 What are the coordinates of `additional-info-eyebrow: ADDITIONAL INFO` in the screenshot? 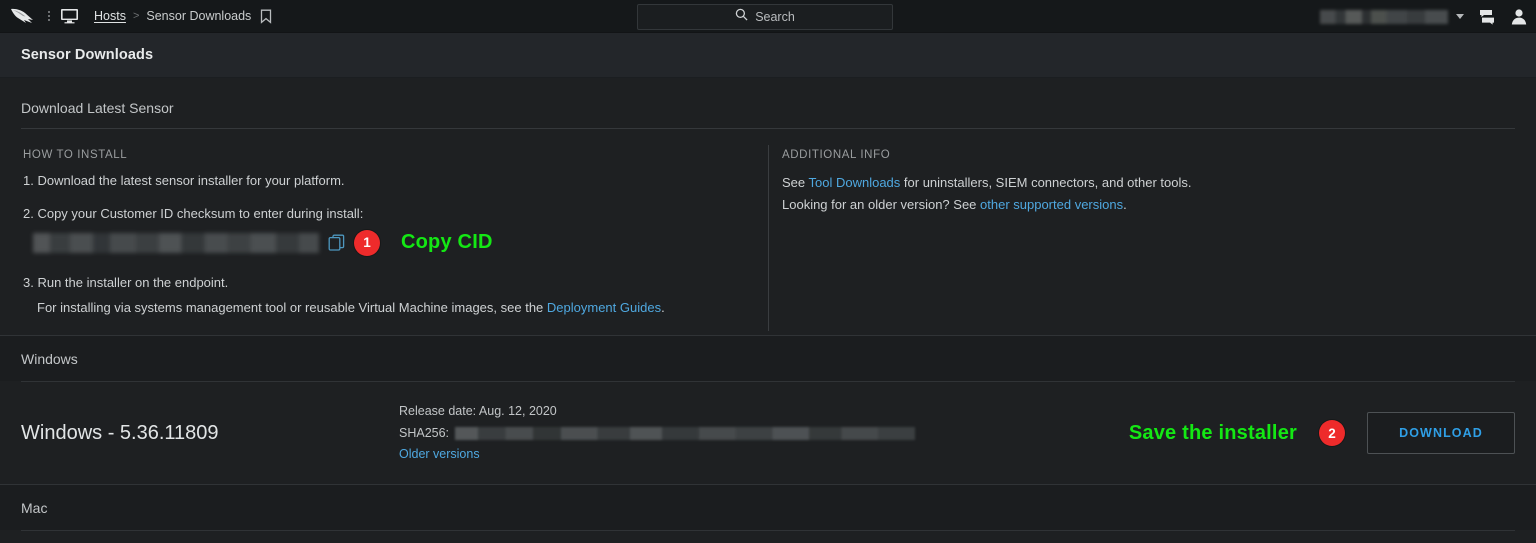 It's located at (836, 155).